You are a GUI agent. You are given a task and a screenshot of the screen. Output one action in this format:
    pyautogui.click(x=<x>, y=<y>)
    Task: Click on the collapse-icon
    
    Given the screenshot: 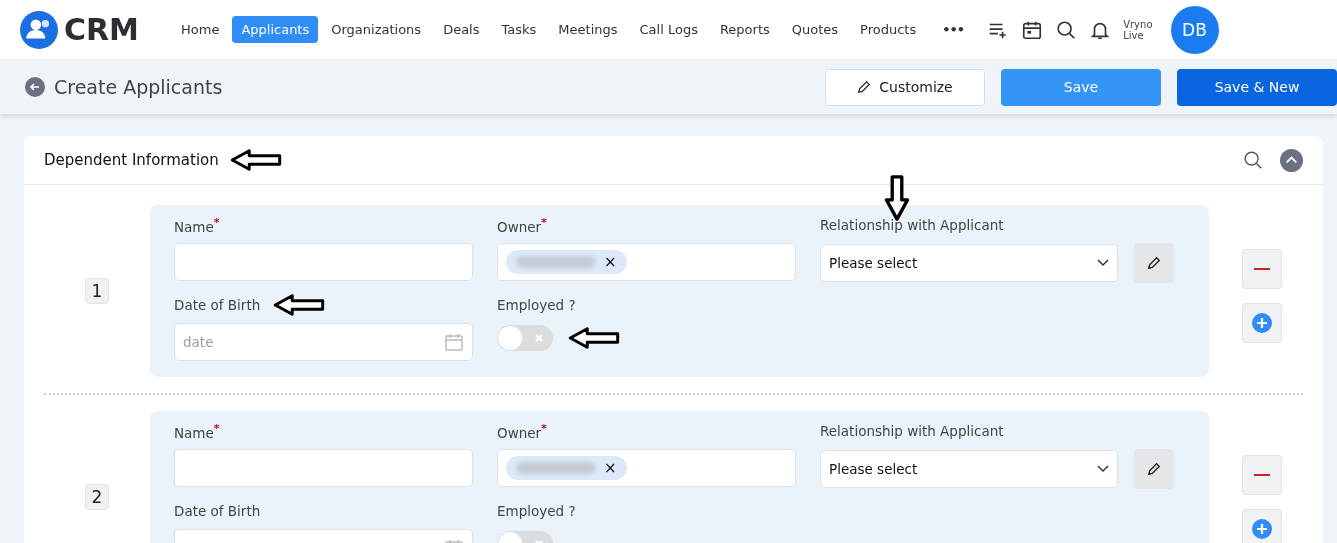 What is the action you would take?
    pyautogui.click(x=1291, y=160)
    